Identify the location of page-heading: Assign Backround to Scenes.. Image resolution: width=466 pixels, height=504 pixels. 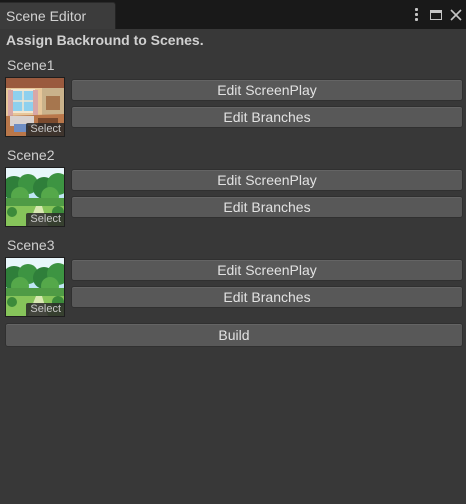
(105, 40).